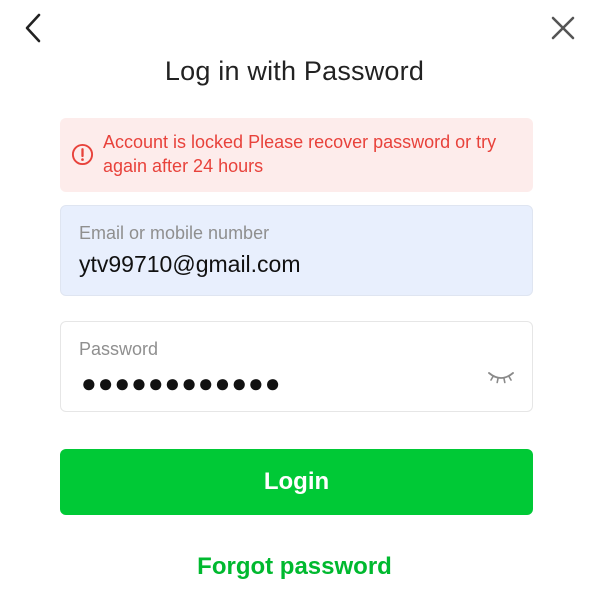 This screenshot has height=611, width=589. I want to click on password-field: Password ●●●●●●●●●●●●, so click(296, 366).